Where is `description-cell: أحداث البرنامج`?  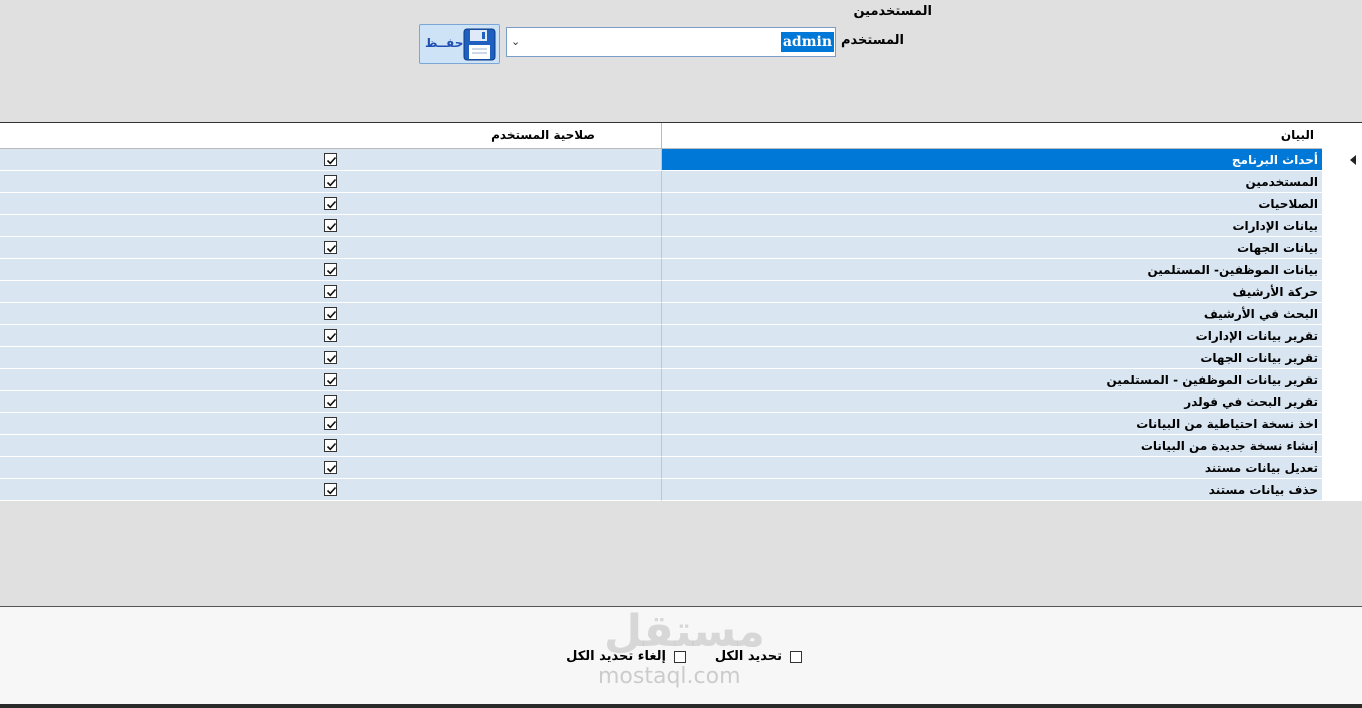 description-cell: أحداث البرنامج is located at coordinates (992, 160).